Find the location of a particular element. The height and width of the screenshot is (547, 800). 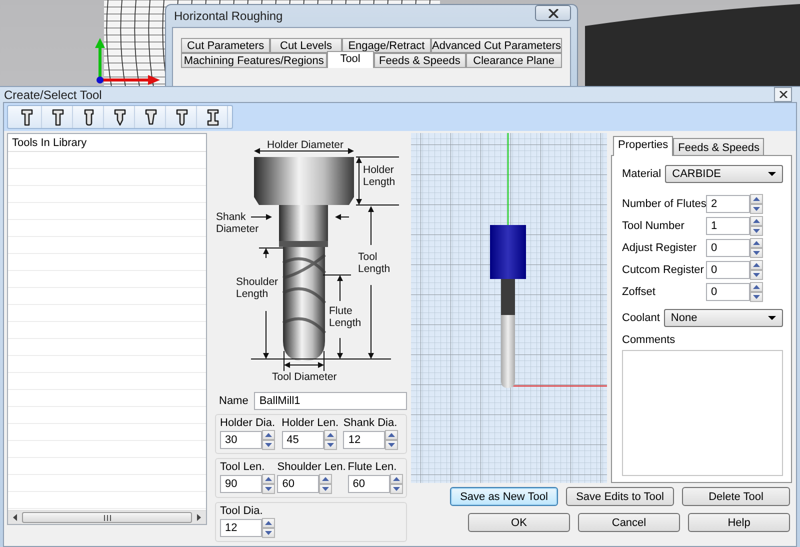

tab: Cut Parameters is located at coordinates (225, 45).